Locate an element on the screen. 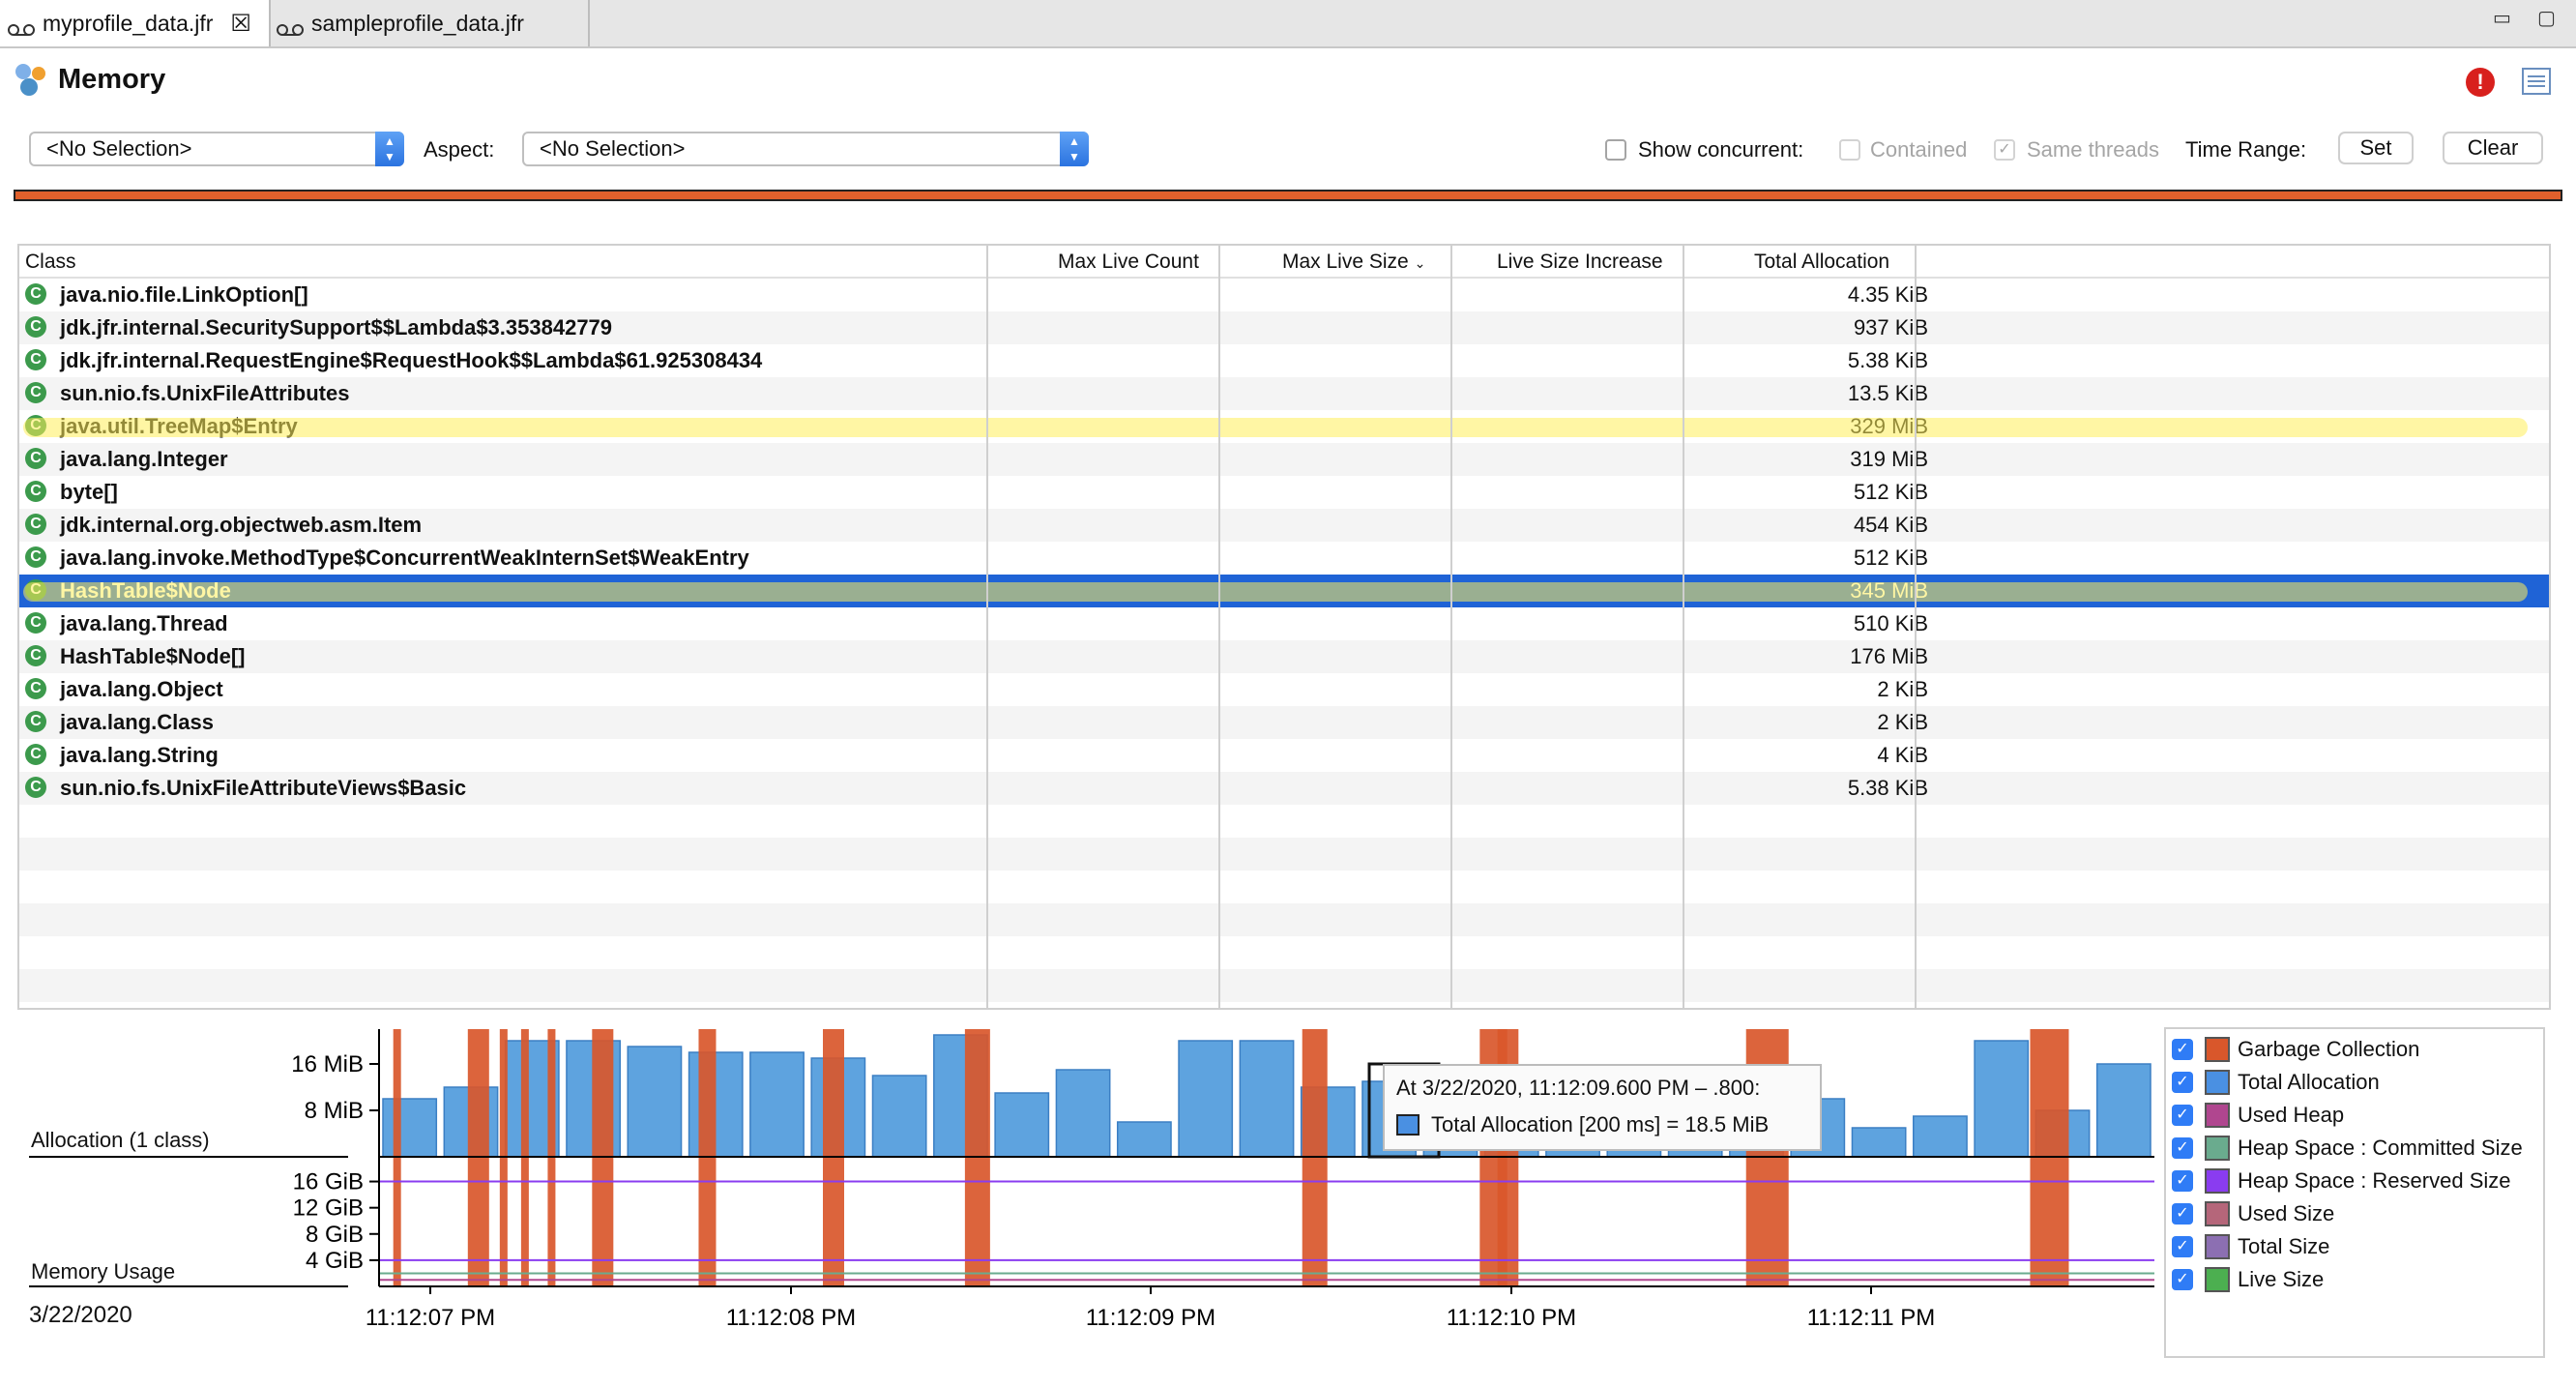 This screenshot has width=2576, height=1387. maximize-icon: ▢ is located at coordinates (2548, 17).